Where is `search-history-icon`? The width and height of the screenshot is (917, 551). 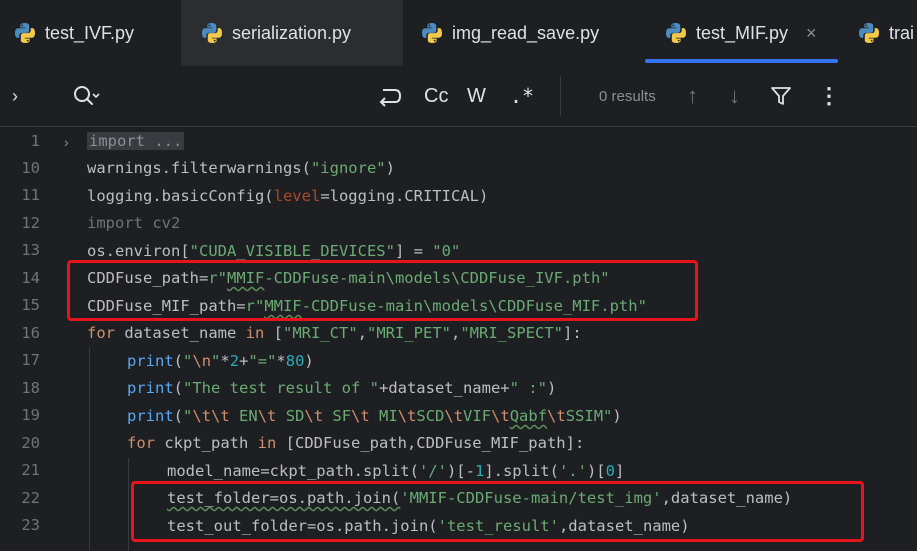 search-history-icon is located at coordinates (87, 96).